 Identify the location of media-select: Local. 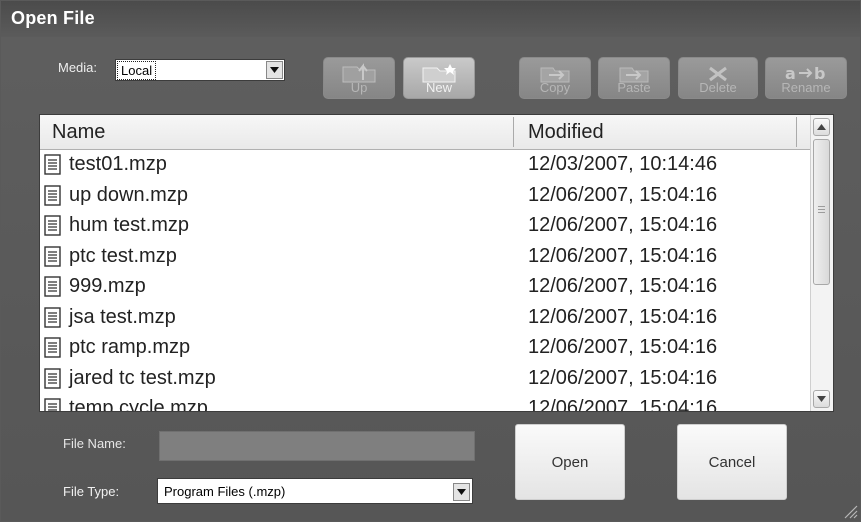
(200, 70).